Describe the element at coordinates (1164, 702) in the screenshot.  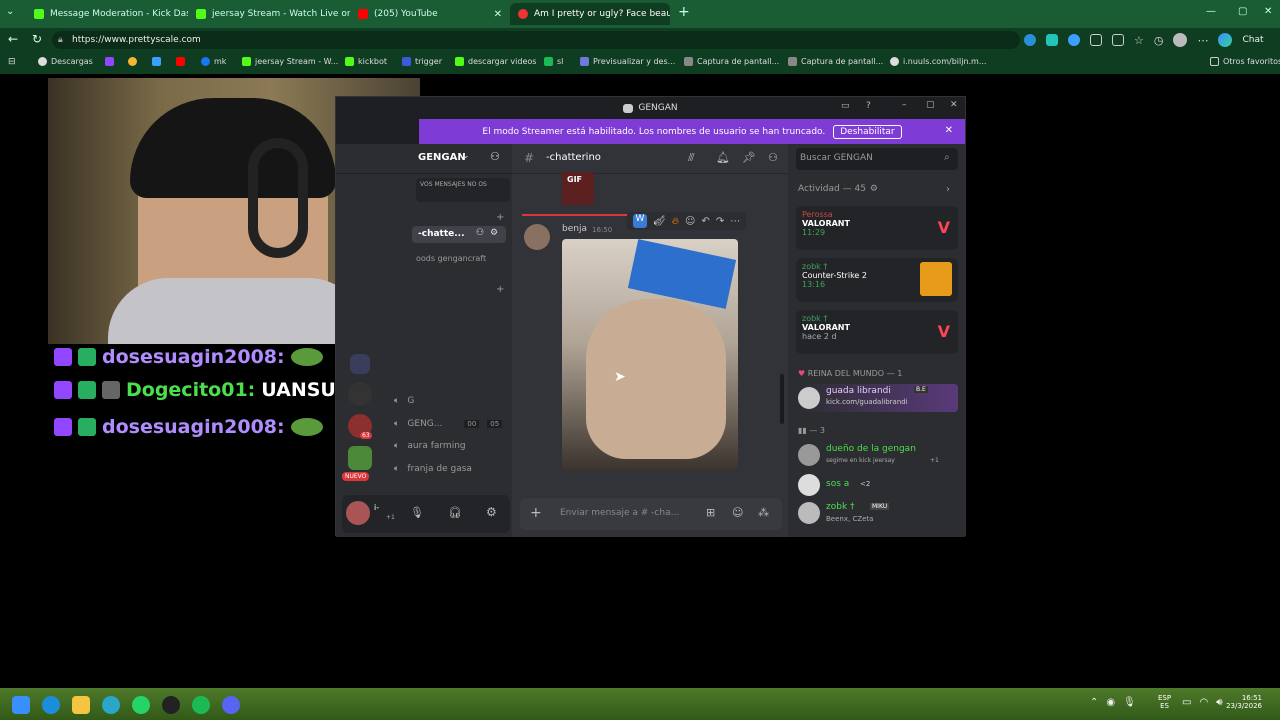
I see `language-indicator: ESP ES` at that location.